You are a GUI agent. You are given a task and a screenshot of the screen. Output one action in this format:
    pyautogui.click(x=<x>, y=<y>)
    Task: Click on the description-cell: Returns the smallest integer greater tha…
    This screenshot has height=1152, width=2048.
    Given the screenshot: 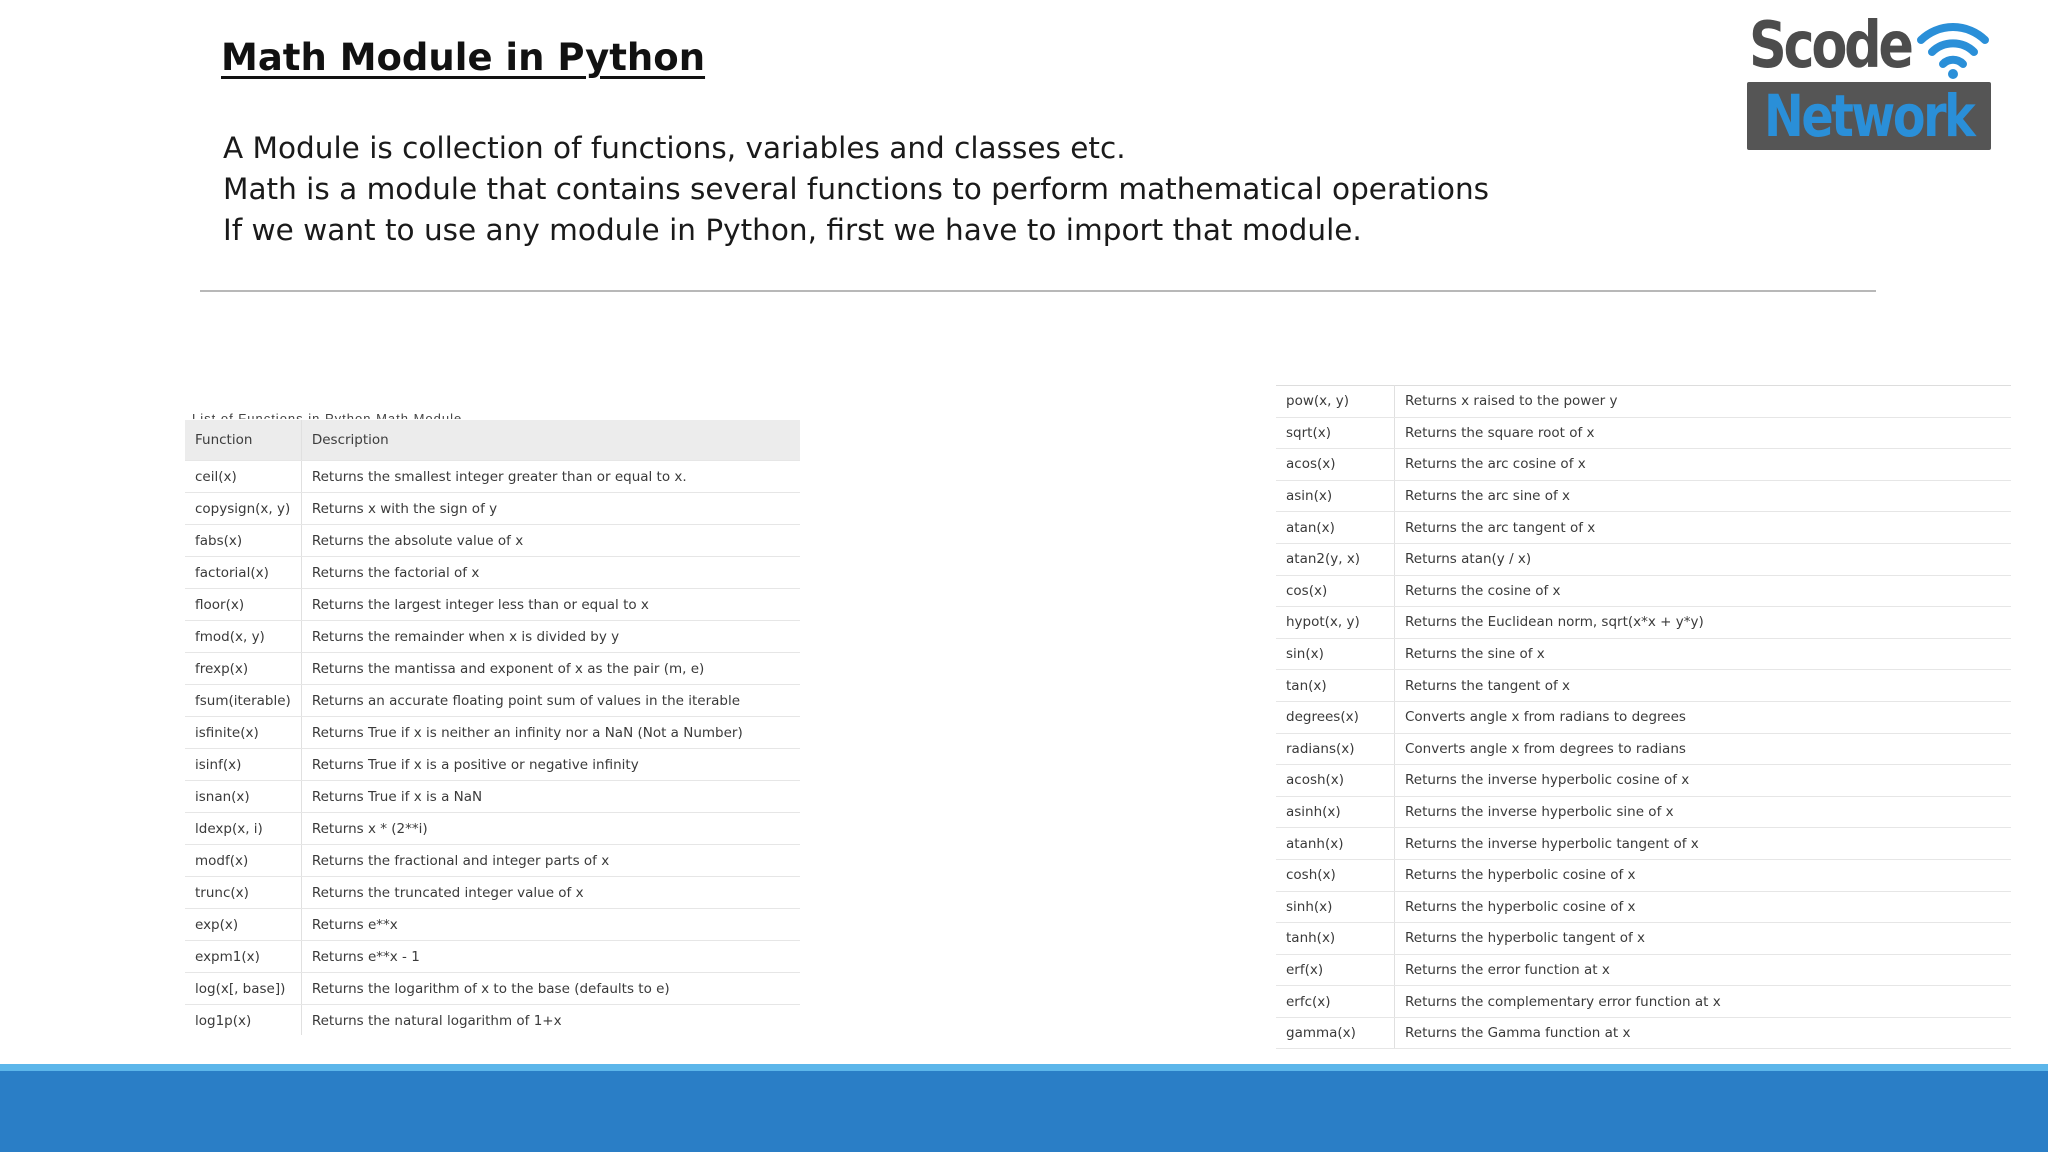 What is the action you would take?
    pyautogui.click(x=550, y=476)
    